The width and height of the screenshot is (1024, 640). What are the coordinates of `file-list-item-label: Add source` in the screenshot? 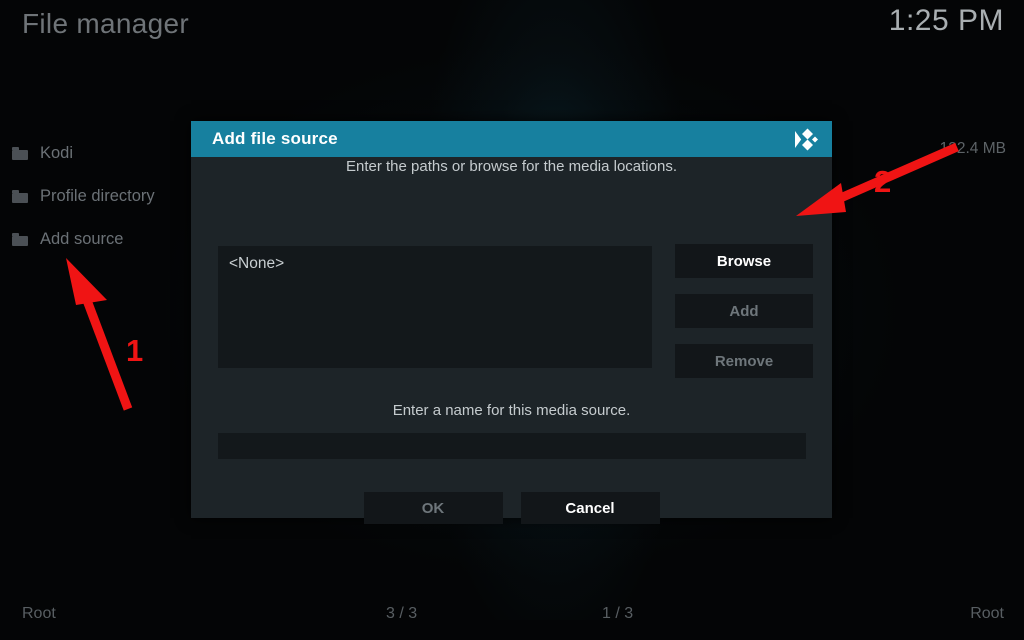 It's located at (82, 239).